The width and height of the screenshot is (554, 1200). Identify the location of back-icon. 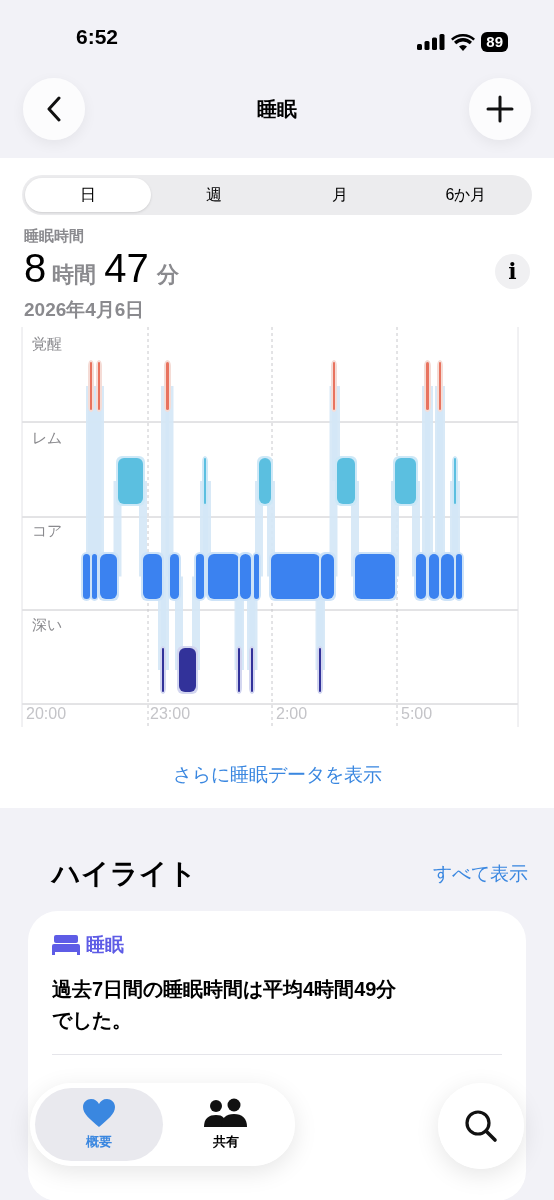
(54, 109).